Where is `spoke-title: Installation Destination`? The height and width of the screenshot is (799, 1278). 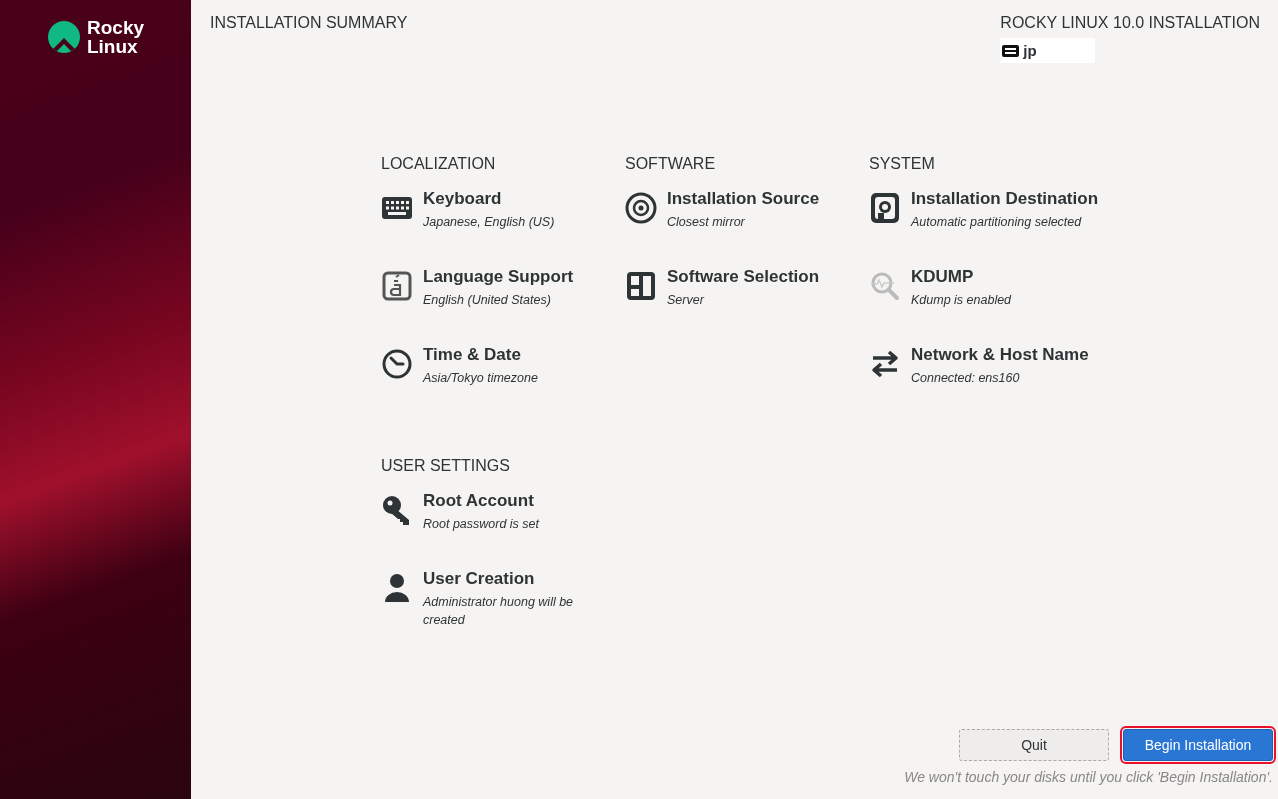 spoke-title: Installation Destination is located at coordinates (1005, 199).